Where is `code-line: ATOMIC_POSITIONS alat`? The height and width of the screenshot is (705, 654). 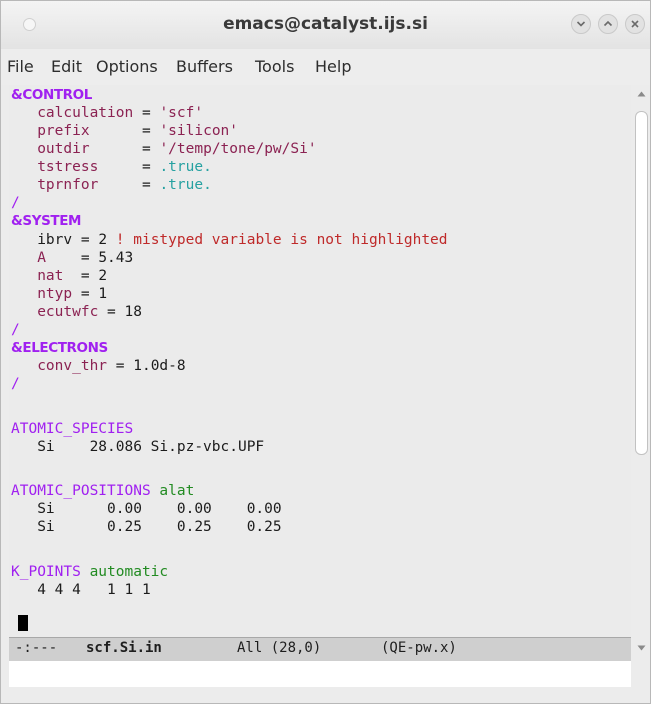 code-line: ATOMIC_POSITIONS alat is located at coordinates (102, 491).